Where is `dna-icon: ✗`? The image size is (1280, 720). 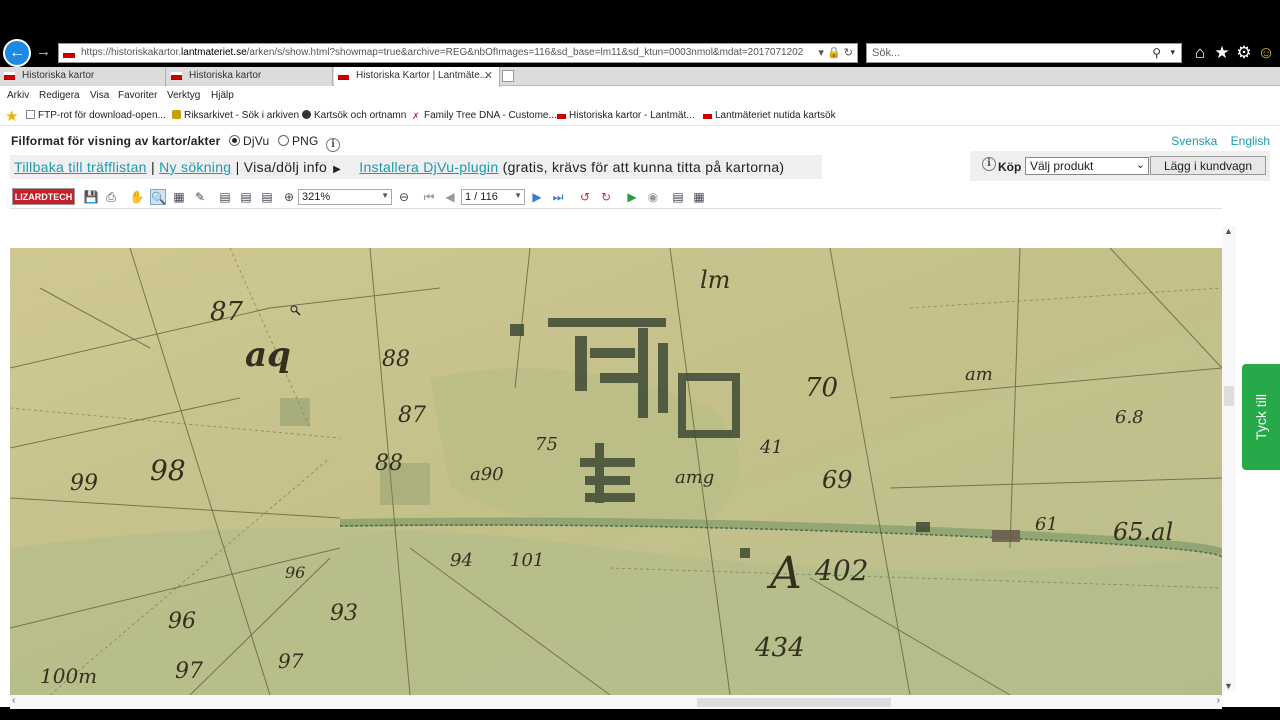 dna-icon: ✗ is located at coordinates (416, 116).